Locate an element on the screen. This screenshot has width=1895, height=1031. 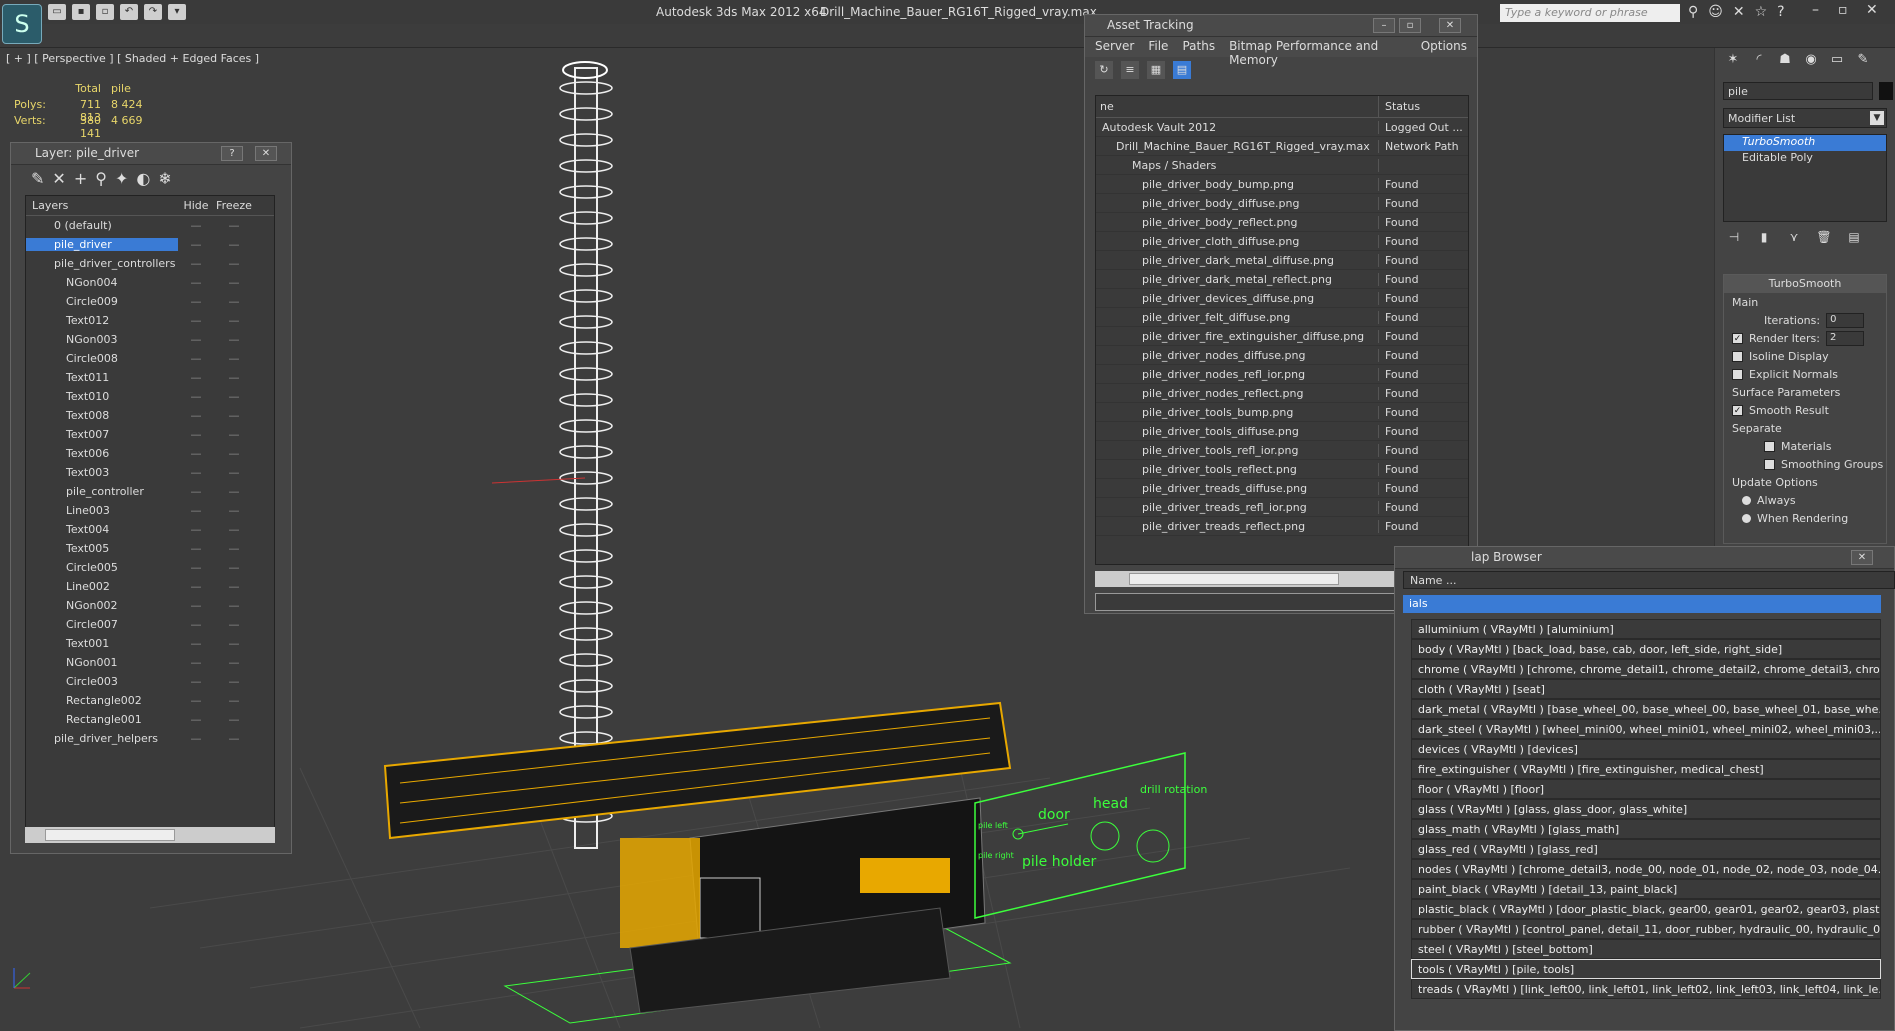
display-tab-icon: ▭ is located at coordinates (1837, 61).